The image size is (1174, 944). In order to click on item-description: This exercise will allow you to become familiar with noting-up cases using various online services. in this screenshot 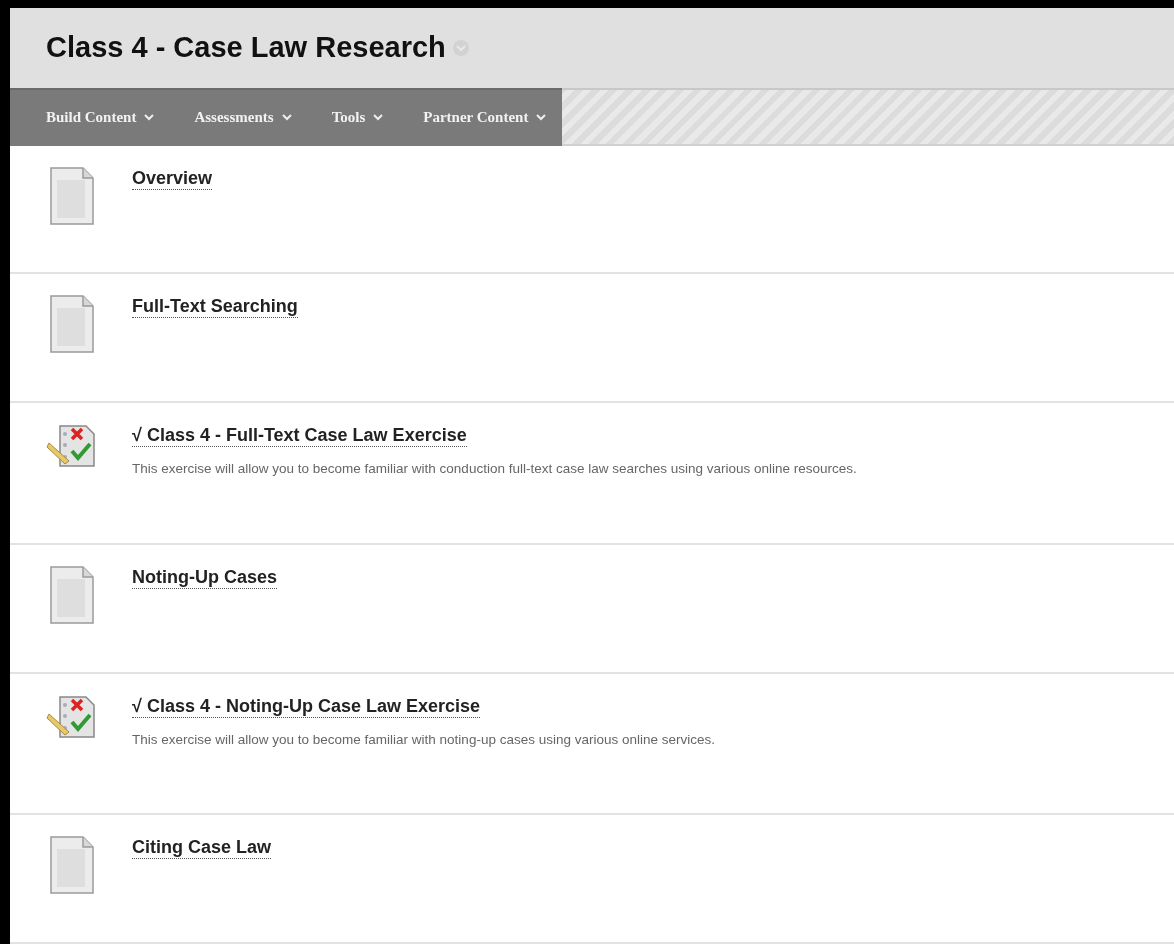, I will do `click(423, 739)`.